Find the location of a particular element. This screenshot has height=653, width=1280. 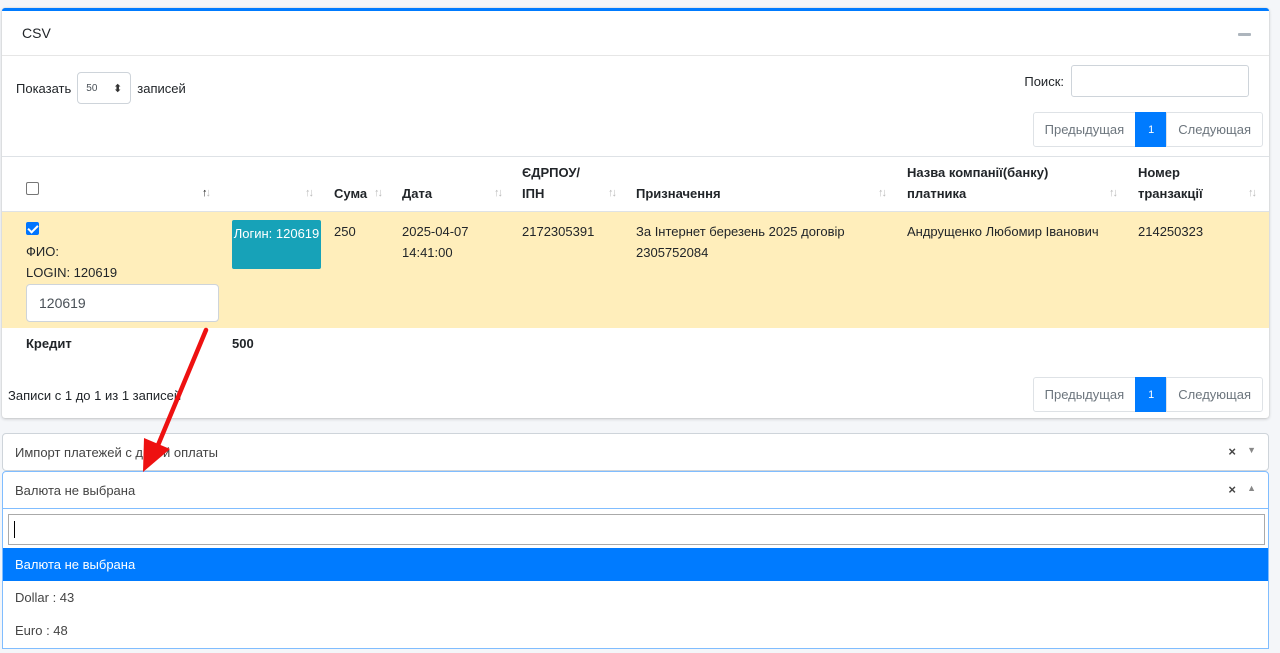

dropdown-search-input is located at coordinates (636, 529).